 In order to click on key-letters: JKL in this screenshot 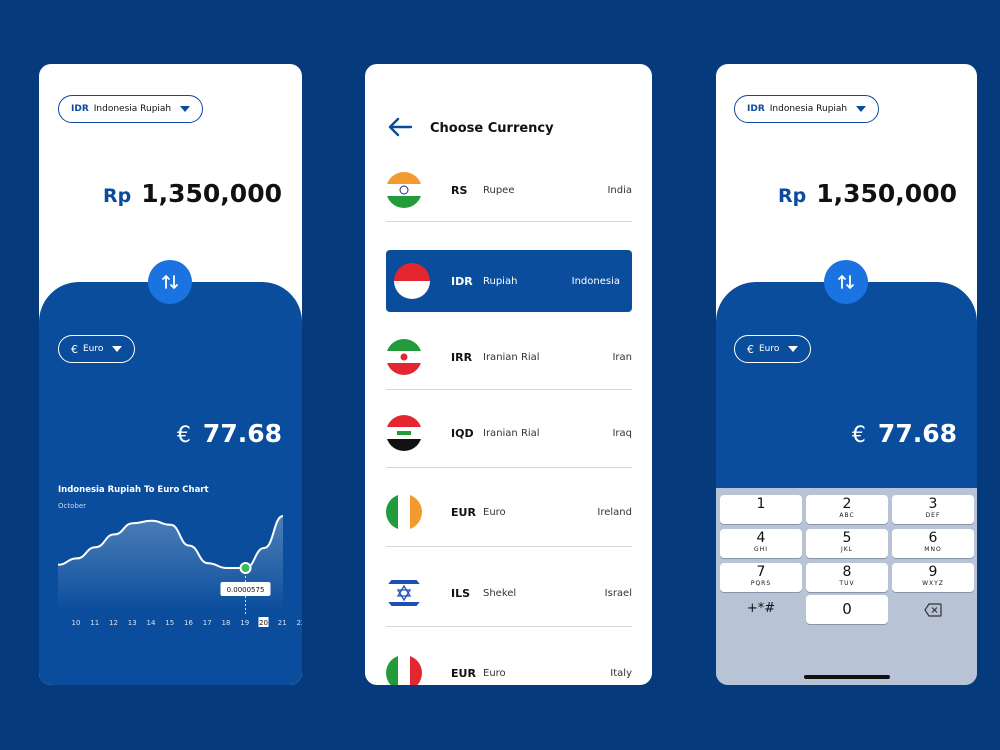, I will do `click(847, 549)`.